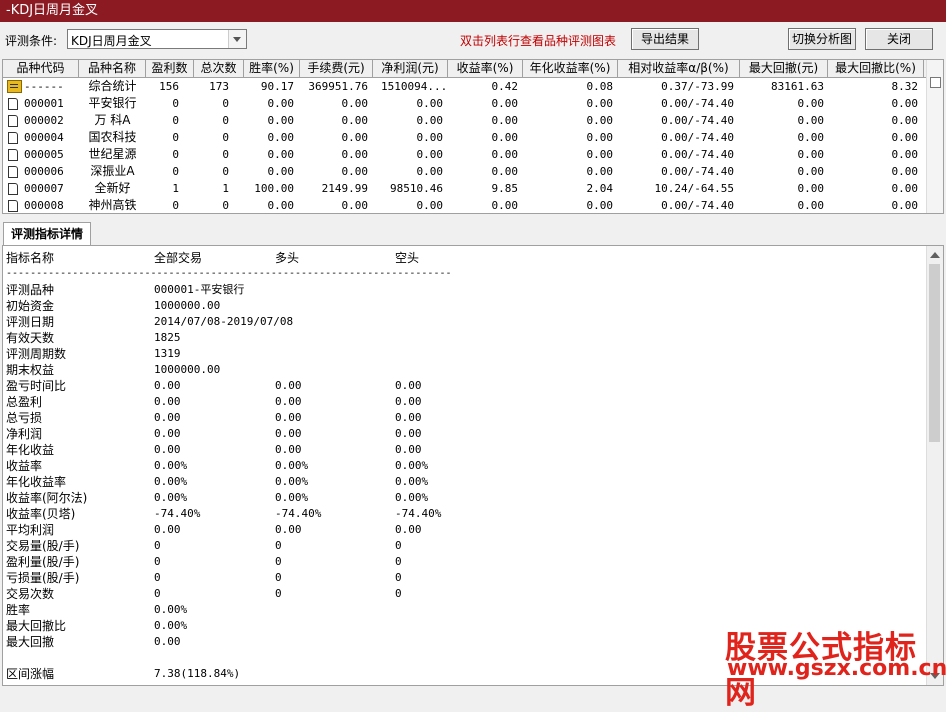 The image size is (946, 712). Describe the element at coordinates (237, 39) in the screenshot. I see `chevron-down-icon` at that location.